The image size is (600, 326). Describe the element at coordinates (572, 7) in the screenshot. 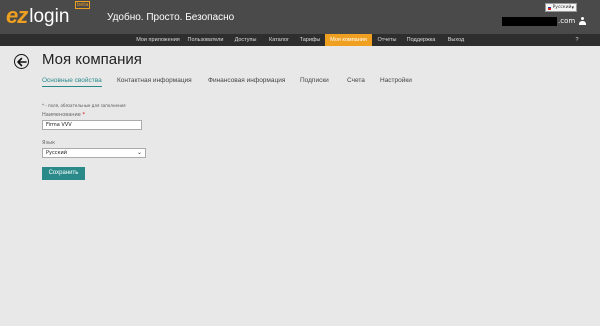

I see `chevron-down-icon: ▾` at that location.